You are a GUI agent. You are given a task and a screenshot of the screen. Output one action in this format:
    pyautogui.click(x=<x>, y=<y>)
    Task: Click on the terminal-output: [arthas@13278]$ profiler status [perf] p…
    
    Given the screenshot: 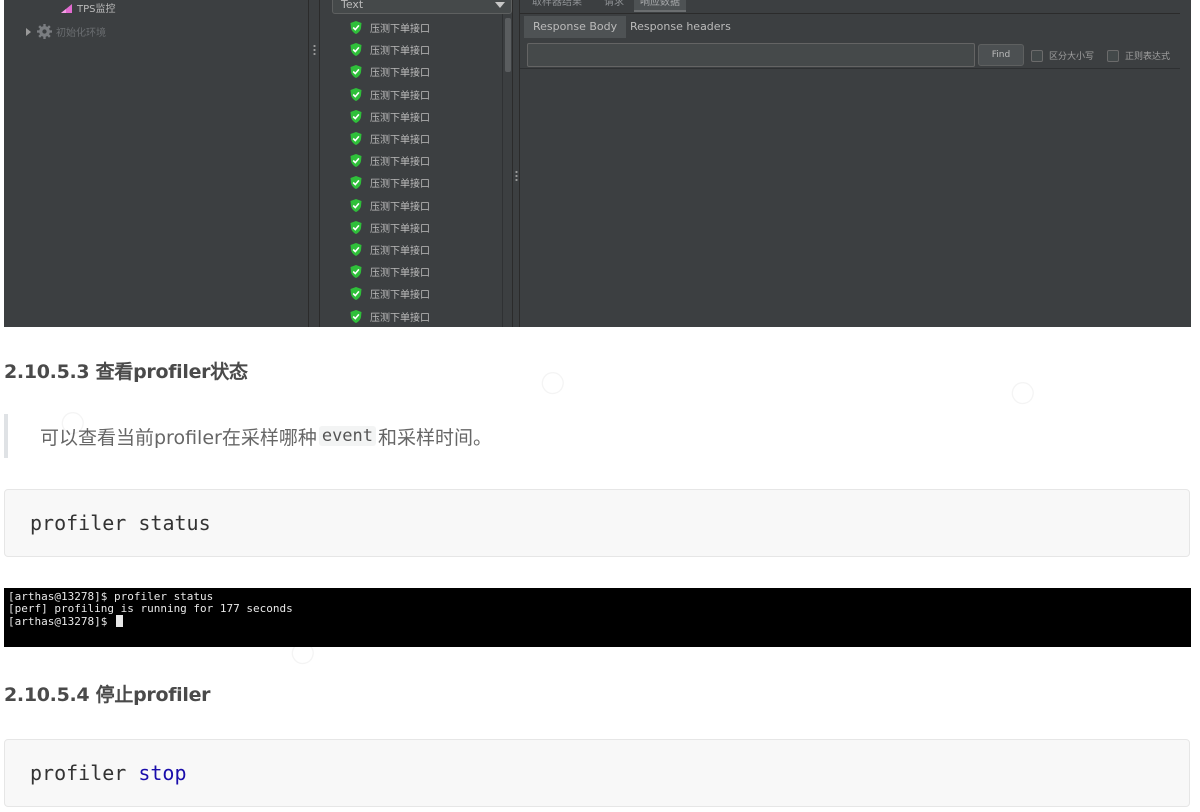 What is the action you would take?
    pyautogui.click(x=597, y=617)
    